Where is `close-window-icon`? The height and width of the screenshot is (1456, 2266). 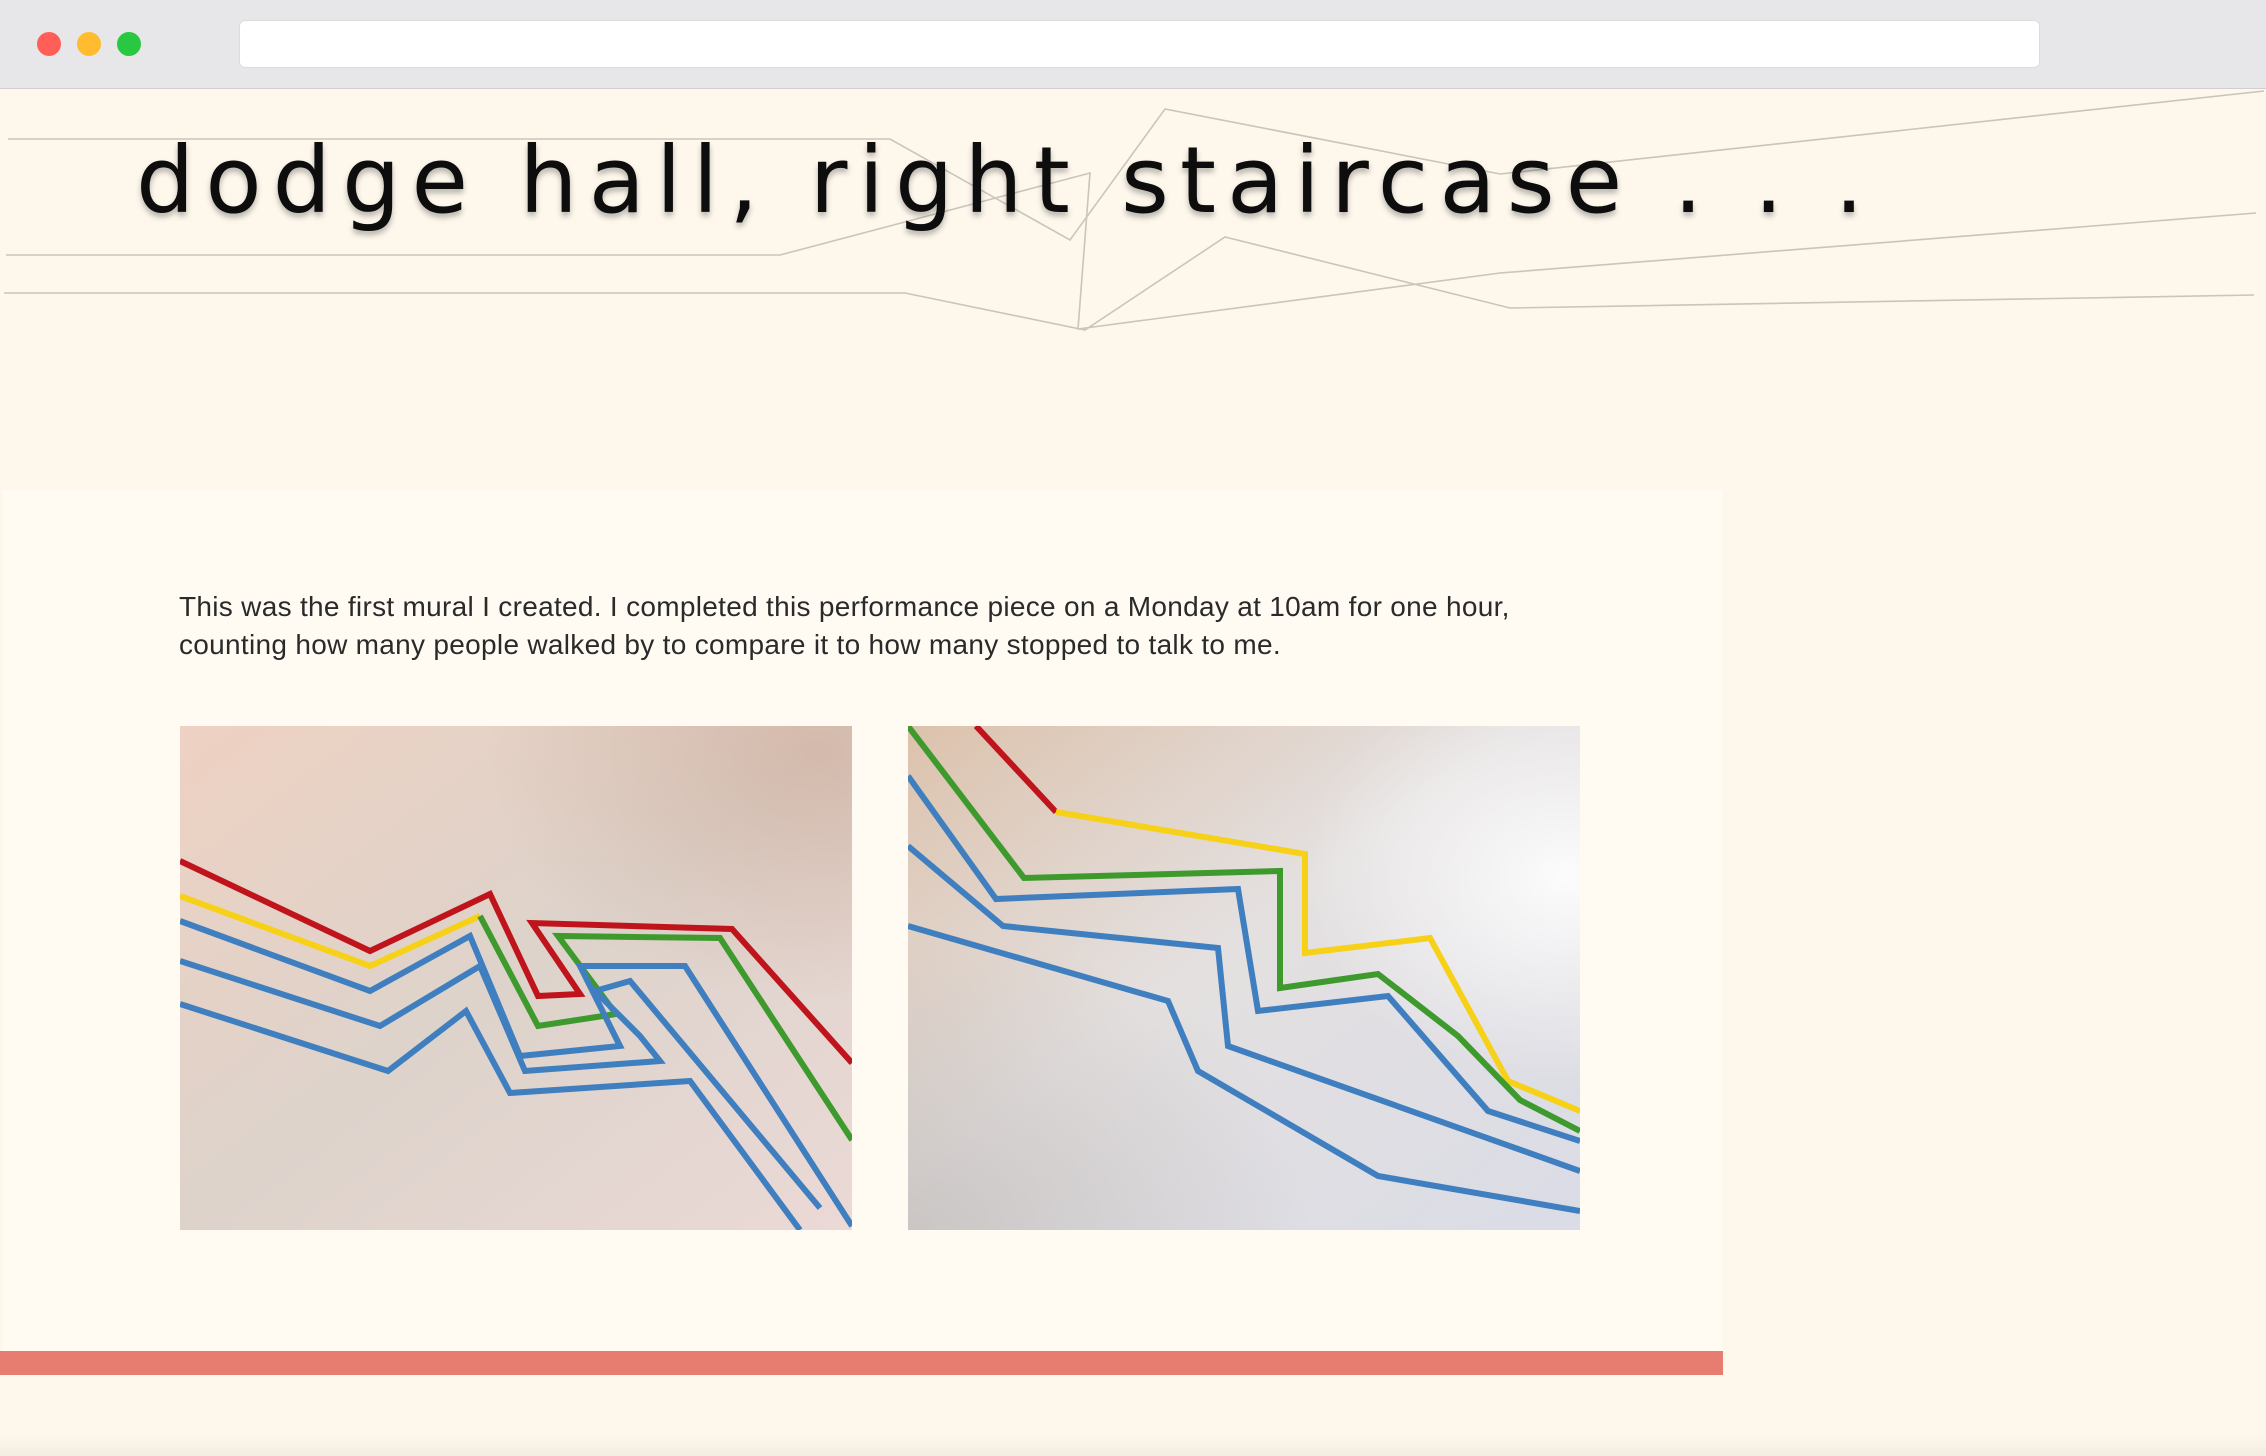 close-window-icon is located at coordinates (49, 44).